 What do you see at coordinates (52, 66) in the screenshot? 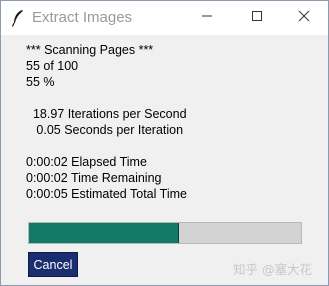
I see `page-count: 55 of 100` at bounding box center [52, 66].